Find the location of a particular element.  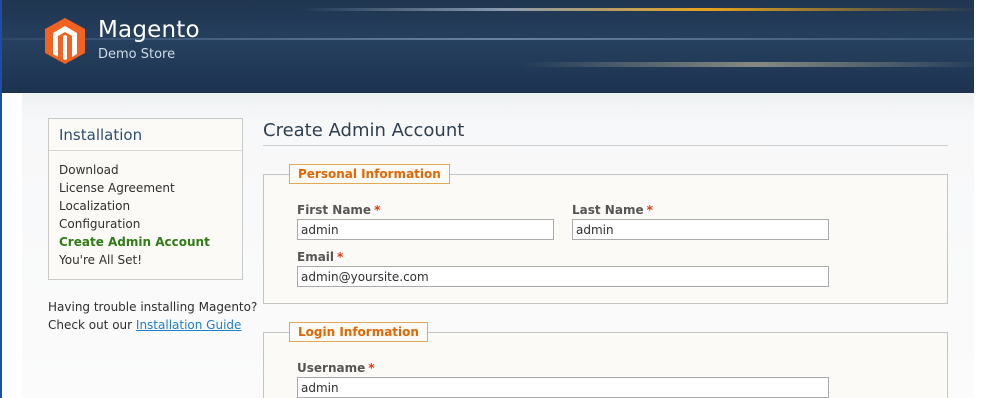

step-download: Download is located at coordinates (89, 170).